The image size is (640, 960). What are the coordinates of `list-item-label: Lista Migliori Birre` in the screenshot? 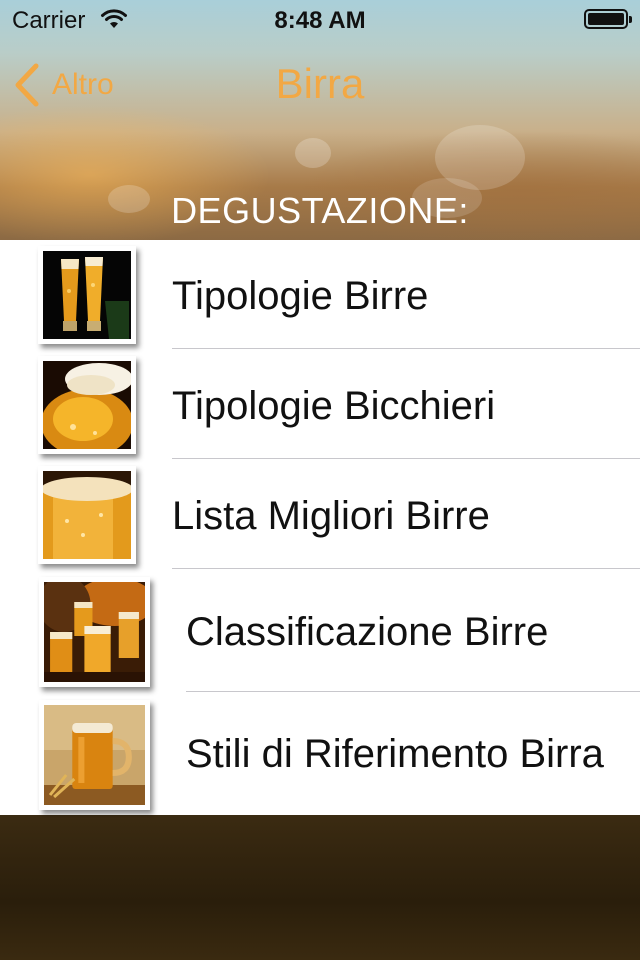 It's located at (331, 516).